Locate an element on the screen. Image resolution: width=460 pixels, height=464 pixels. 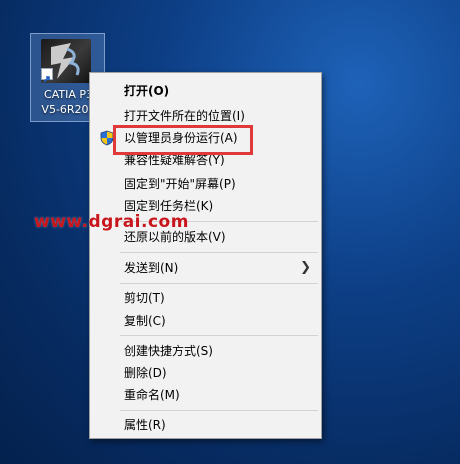
menu-item-label: 复制(C) is located at coordinates (145, 321).